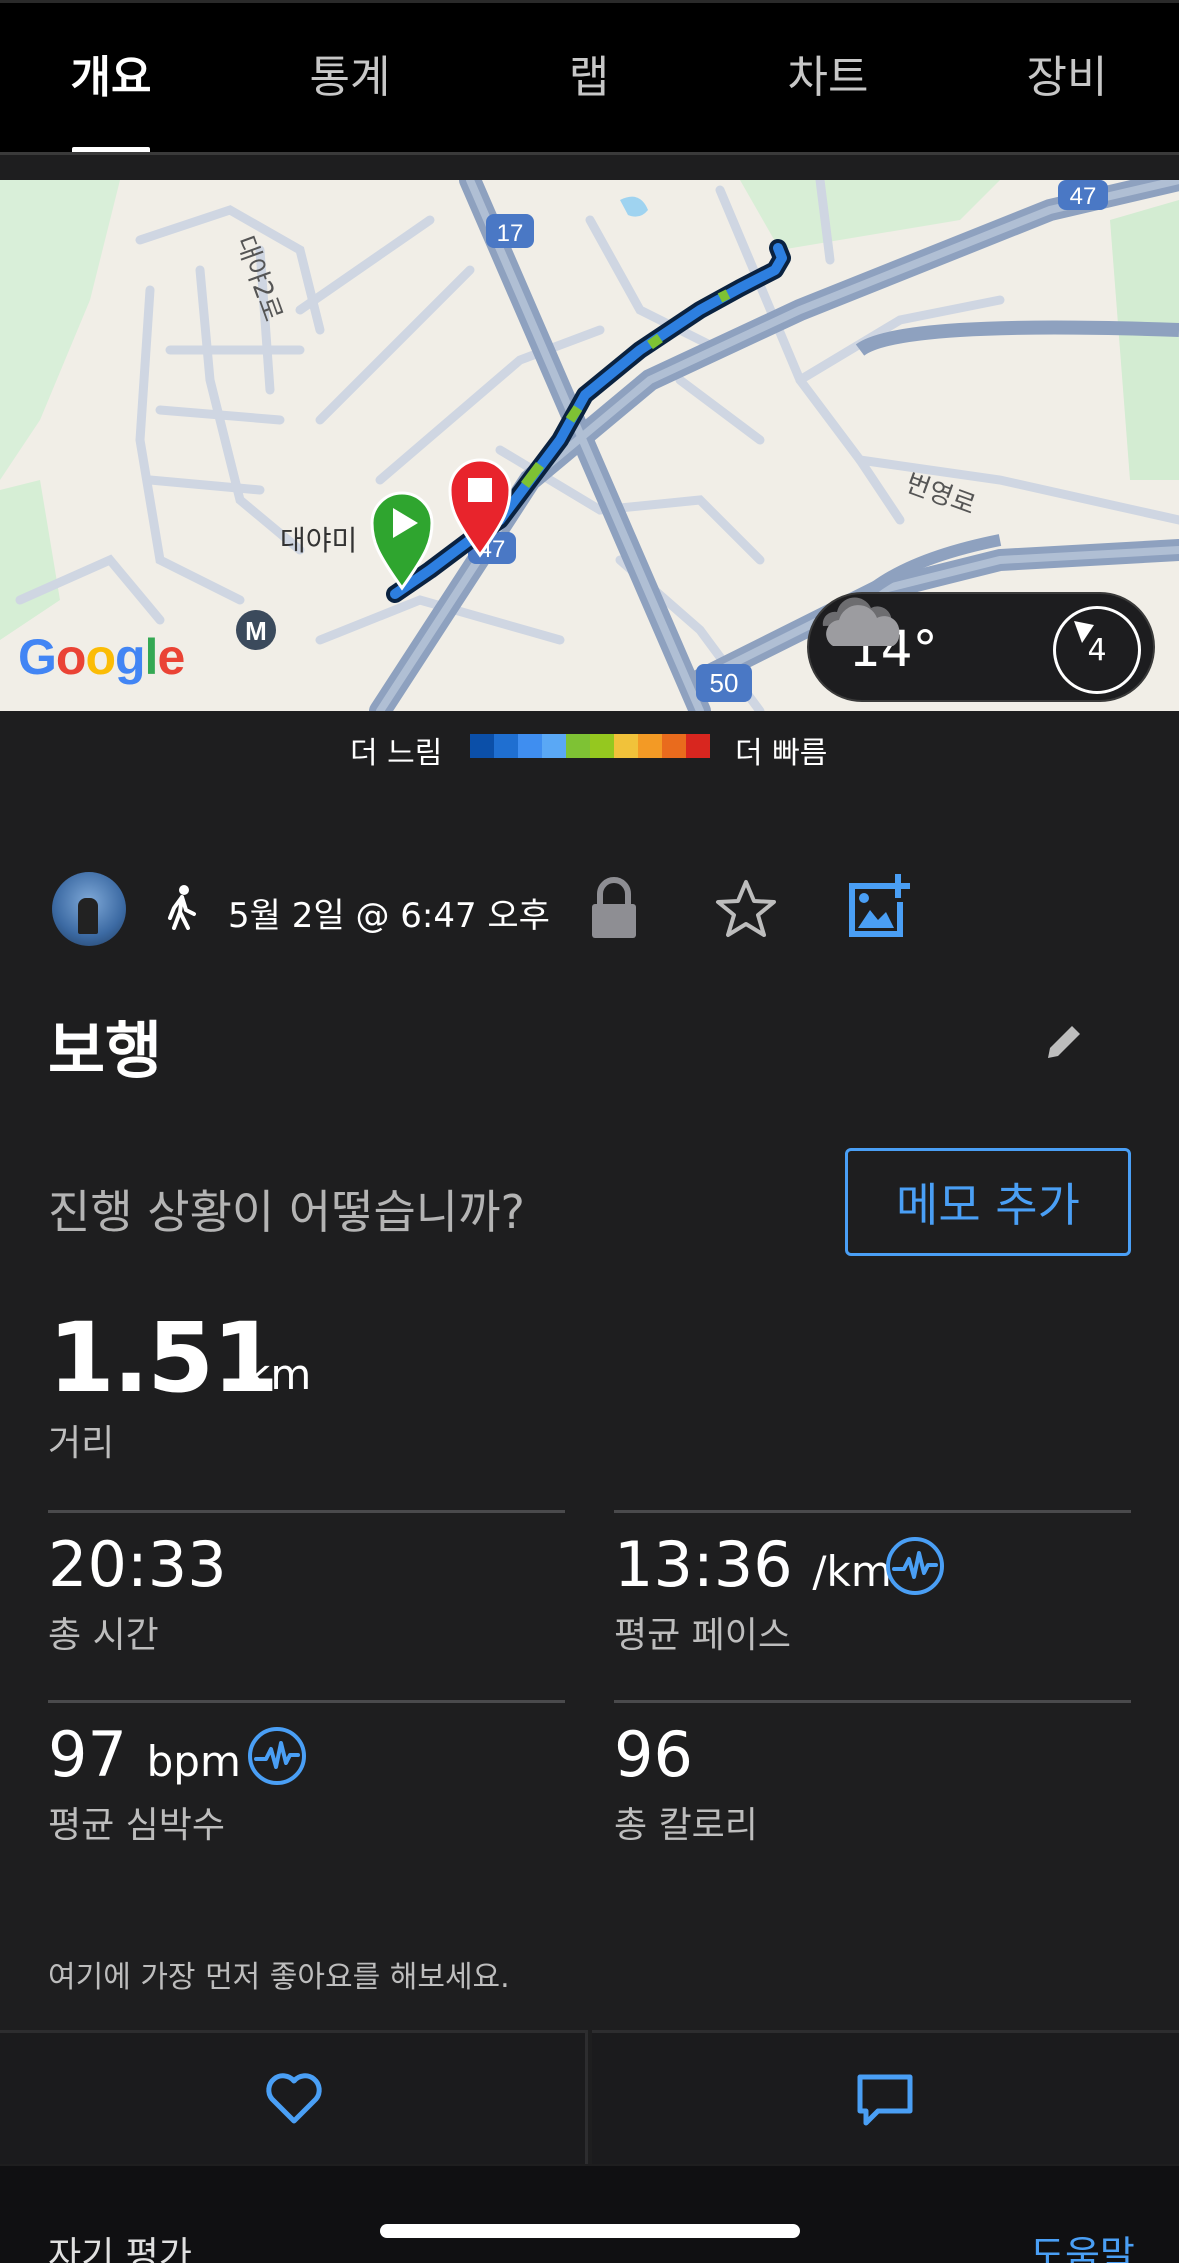 This screenshot has width=1179, height=2263. I want to click on calories-value: 96, so click(653, 1754).